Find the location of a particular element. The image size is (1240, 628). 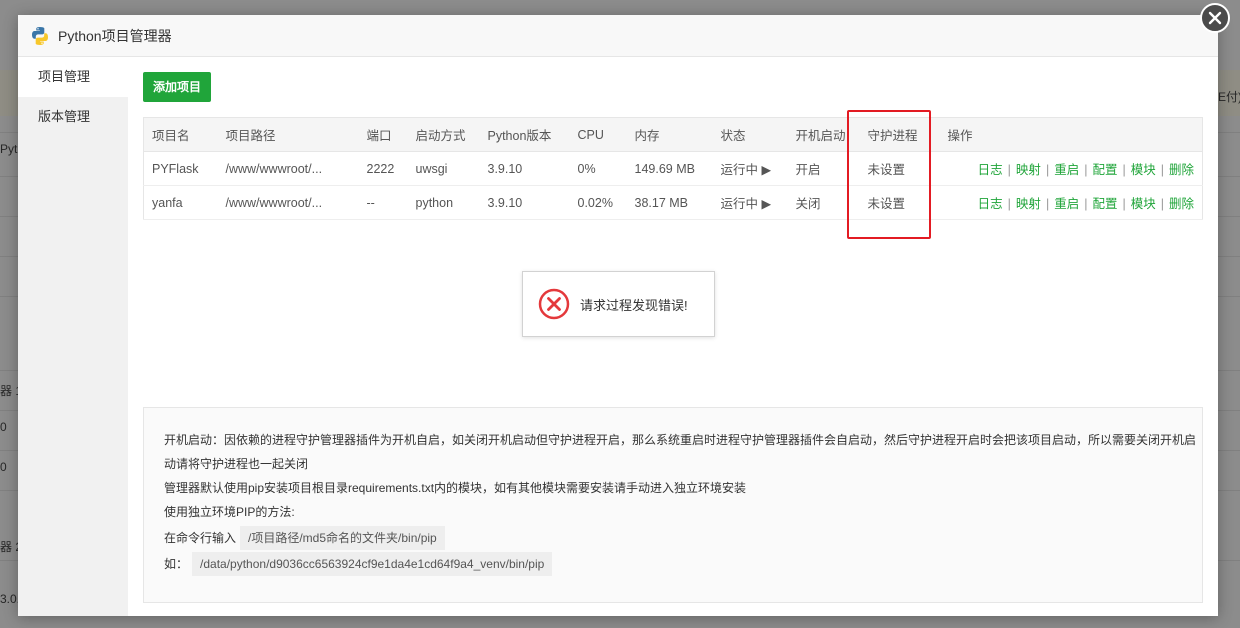

cell-memory: 149.69 MB is located at coordinates (669, 168).